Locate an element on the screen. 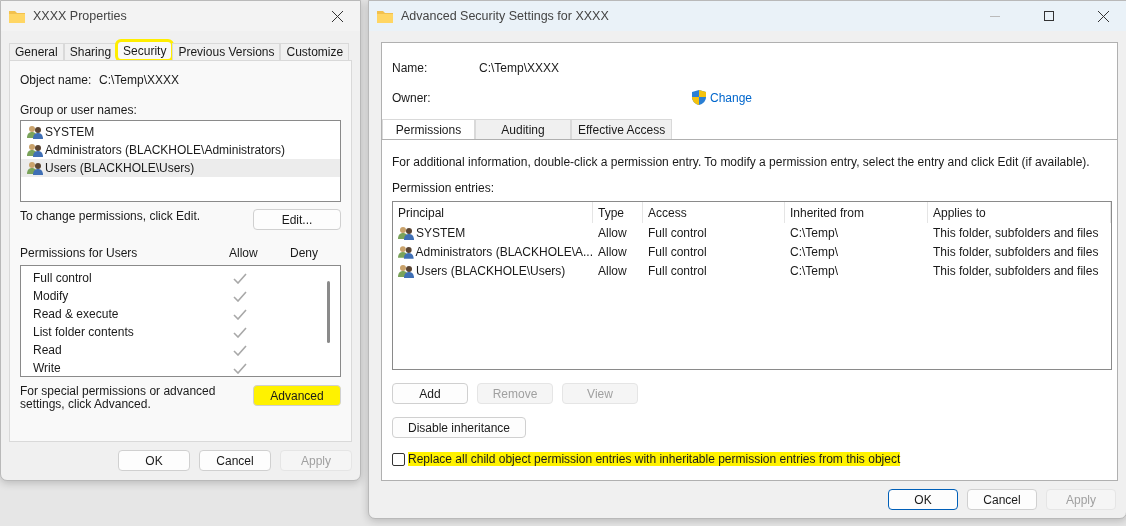 The width and height of the screenshot is (1126, 526). scrollbar-thumb is located at coordinates (328, 312).